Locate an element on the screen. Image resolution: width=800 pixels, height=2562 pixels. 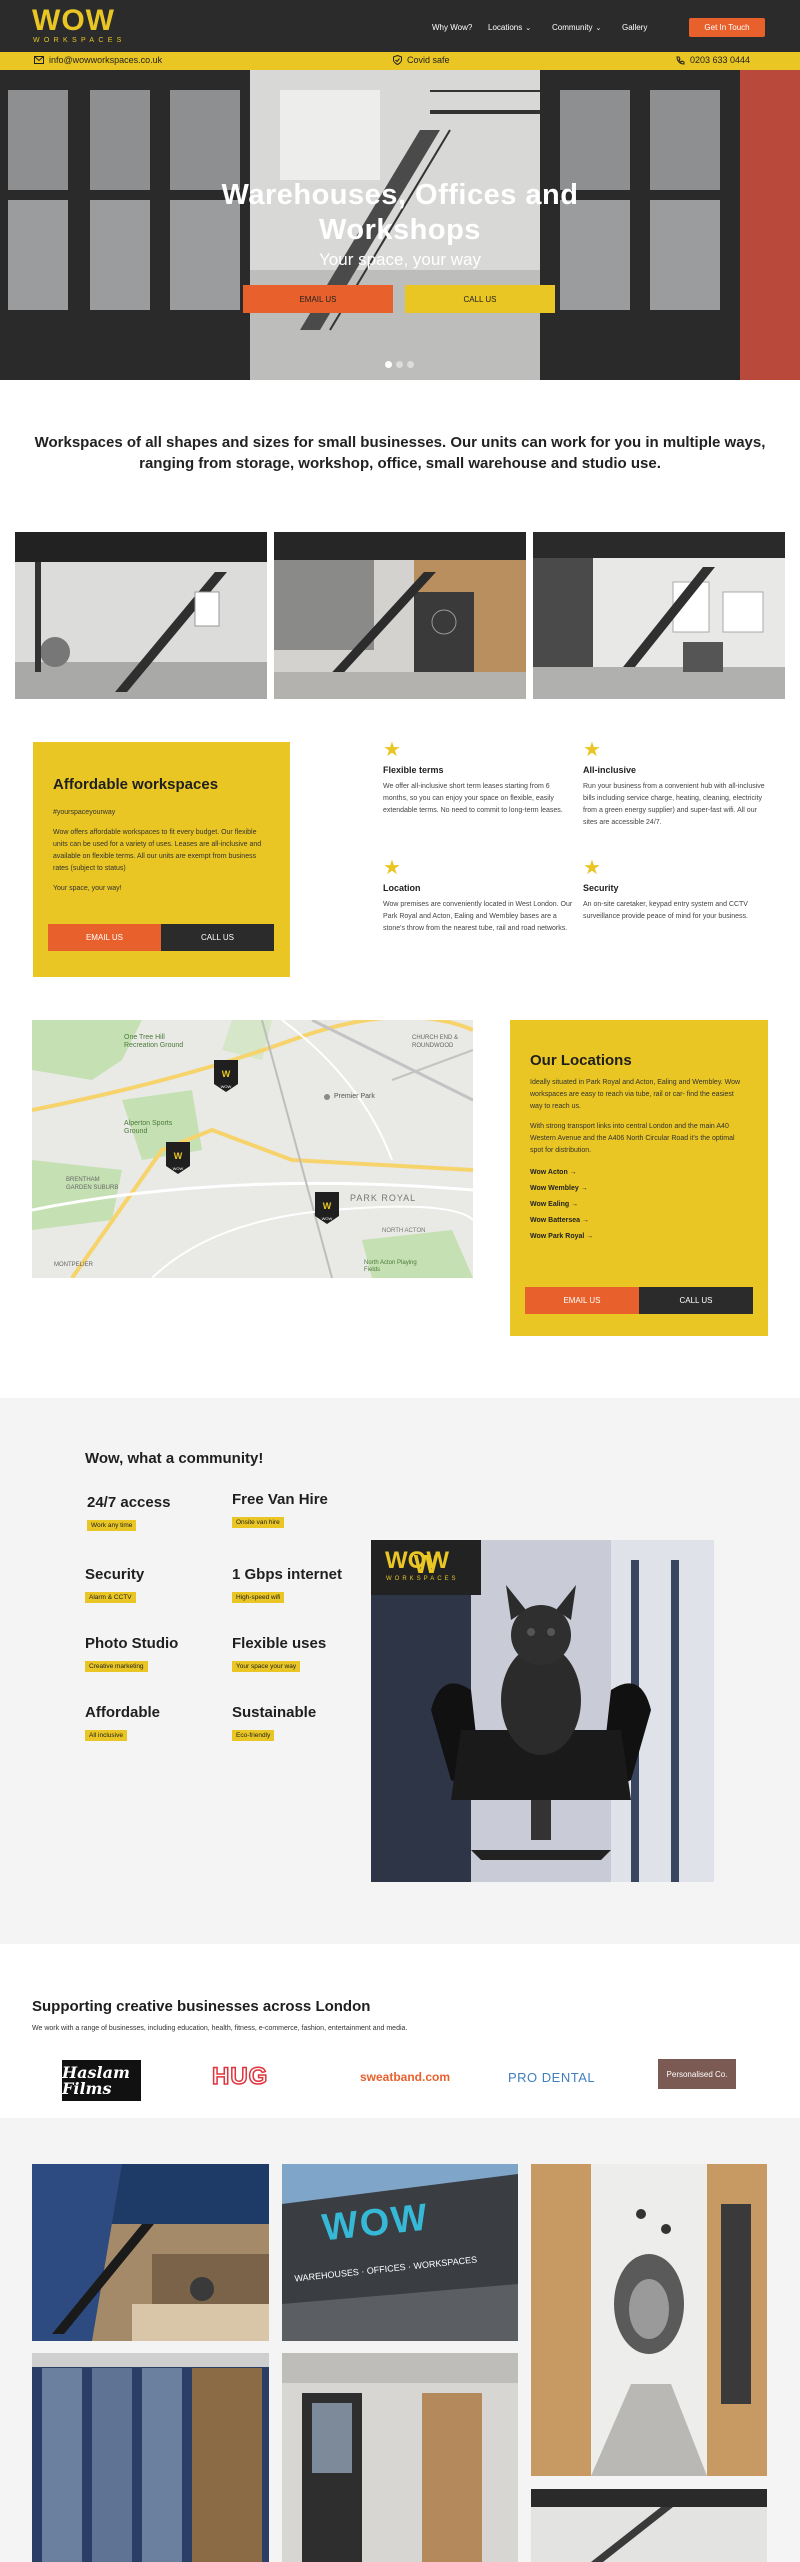
client-logo-pro-dental: PRO DENTAL is located at coordinates (552, 2077).